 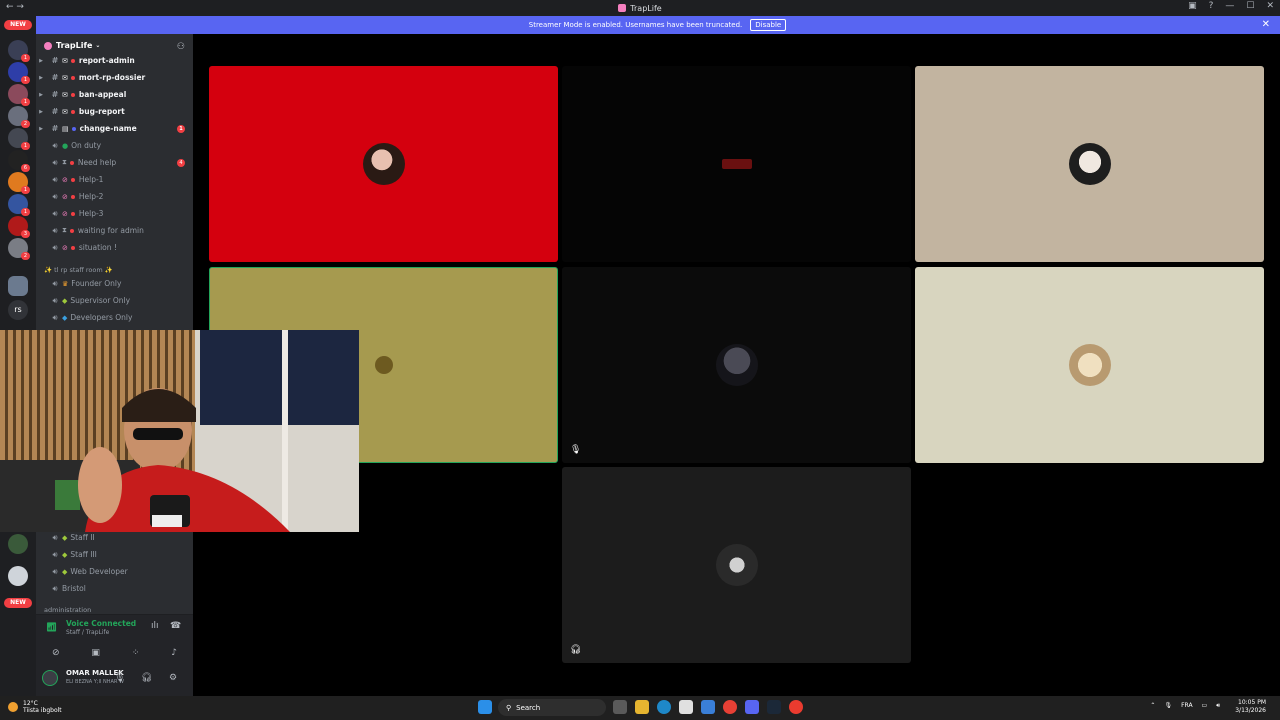 What do you see at coordinates (485, 707) in the screenshot?
I see `windows-start-icon` at bounding box center [485, 707].